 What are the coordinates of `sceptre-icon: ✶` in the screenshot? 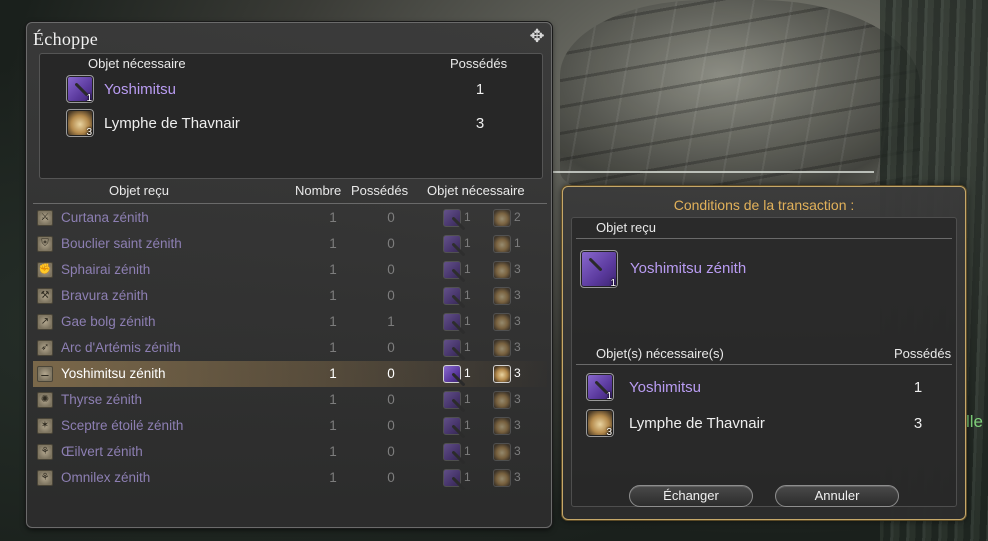 It's located at (45, 426).